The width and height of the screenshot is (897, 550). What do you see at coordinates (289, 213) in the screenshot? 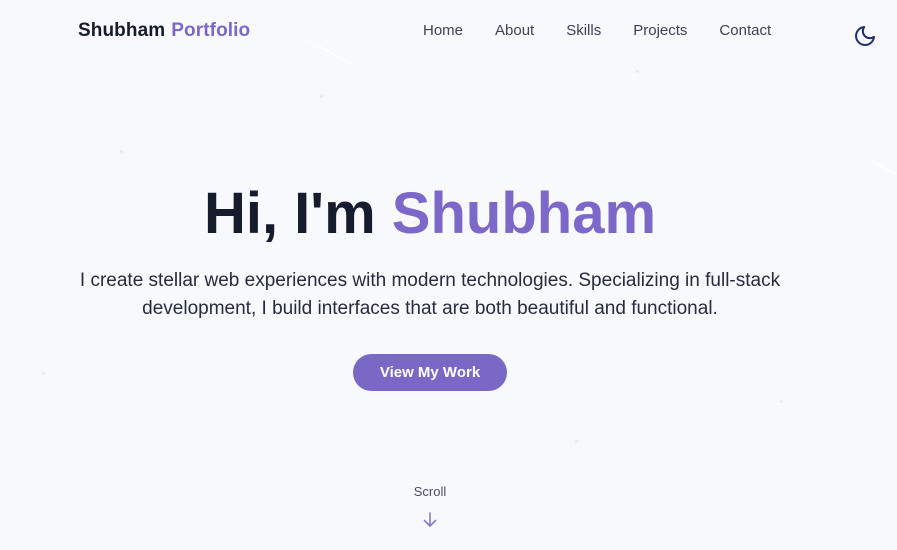
I see `hero-greeting: Hi, I'm` at bounding box center [289, 213].